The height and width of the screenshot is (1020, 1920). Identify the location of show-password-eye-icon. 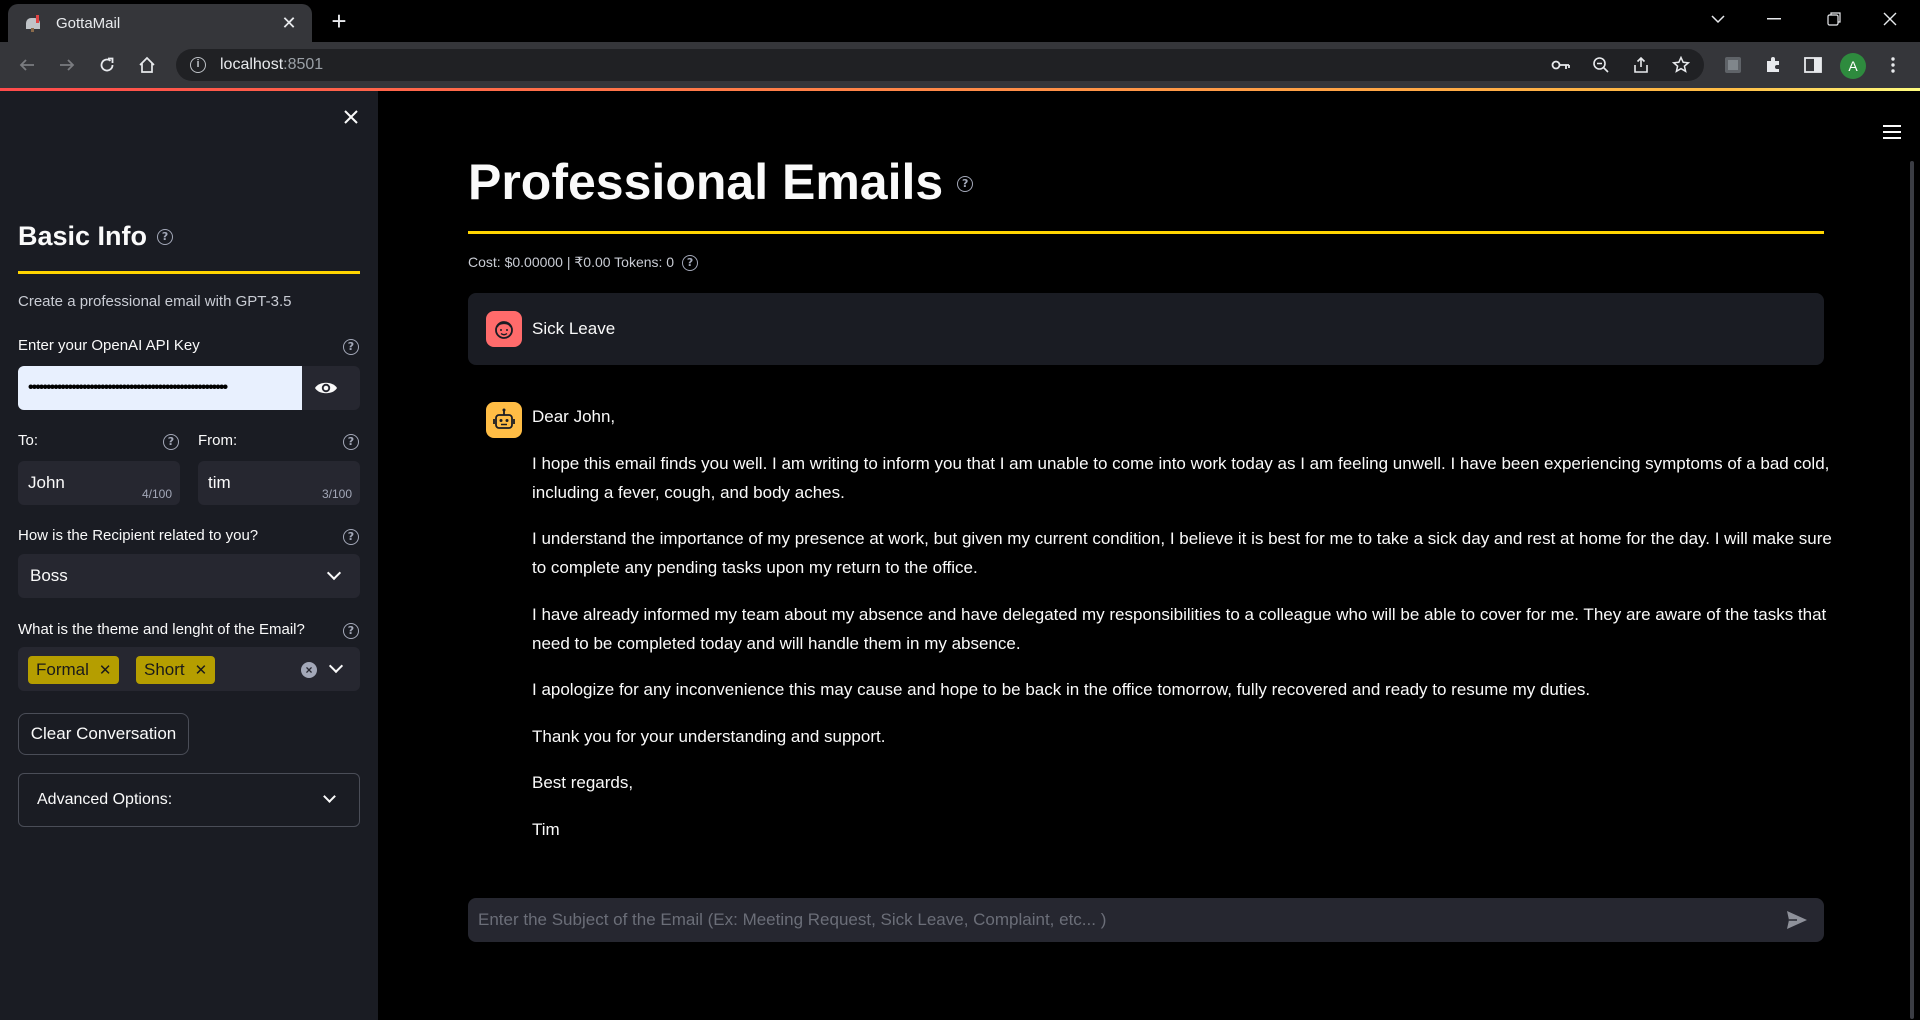
(326, 388).